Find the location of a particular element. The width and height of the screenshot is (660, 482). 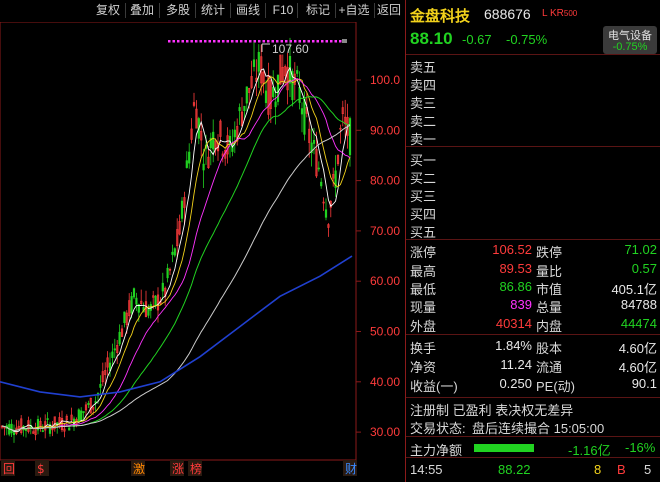

y-axis-label: 30.00 is located at coordinates (385, 432).